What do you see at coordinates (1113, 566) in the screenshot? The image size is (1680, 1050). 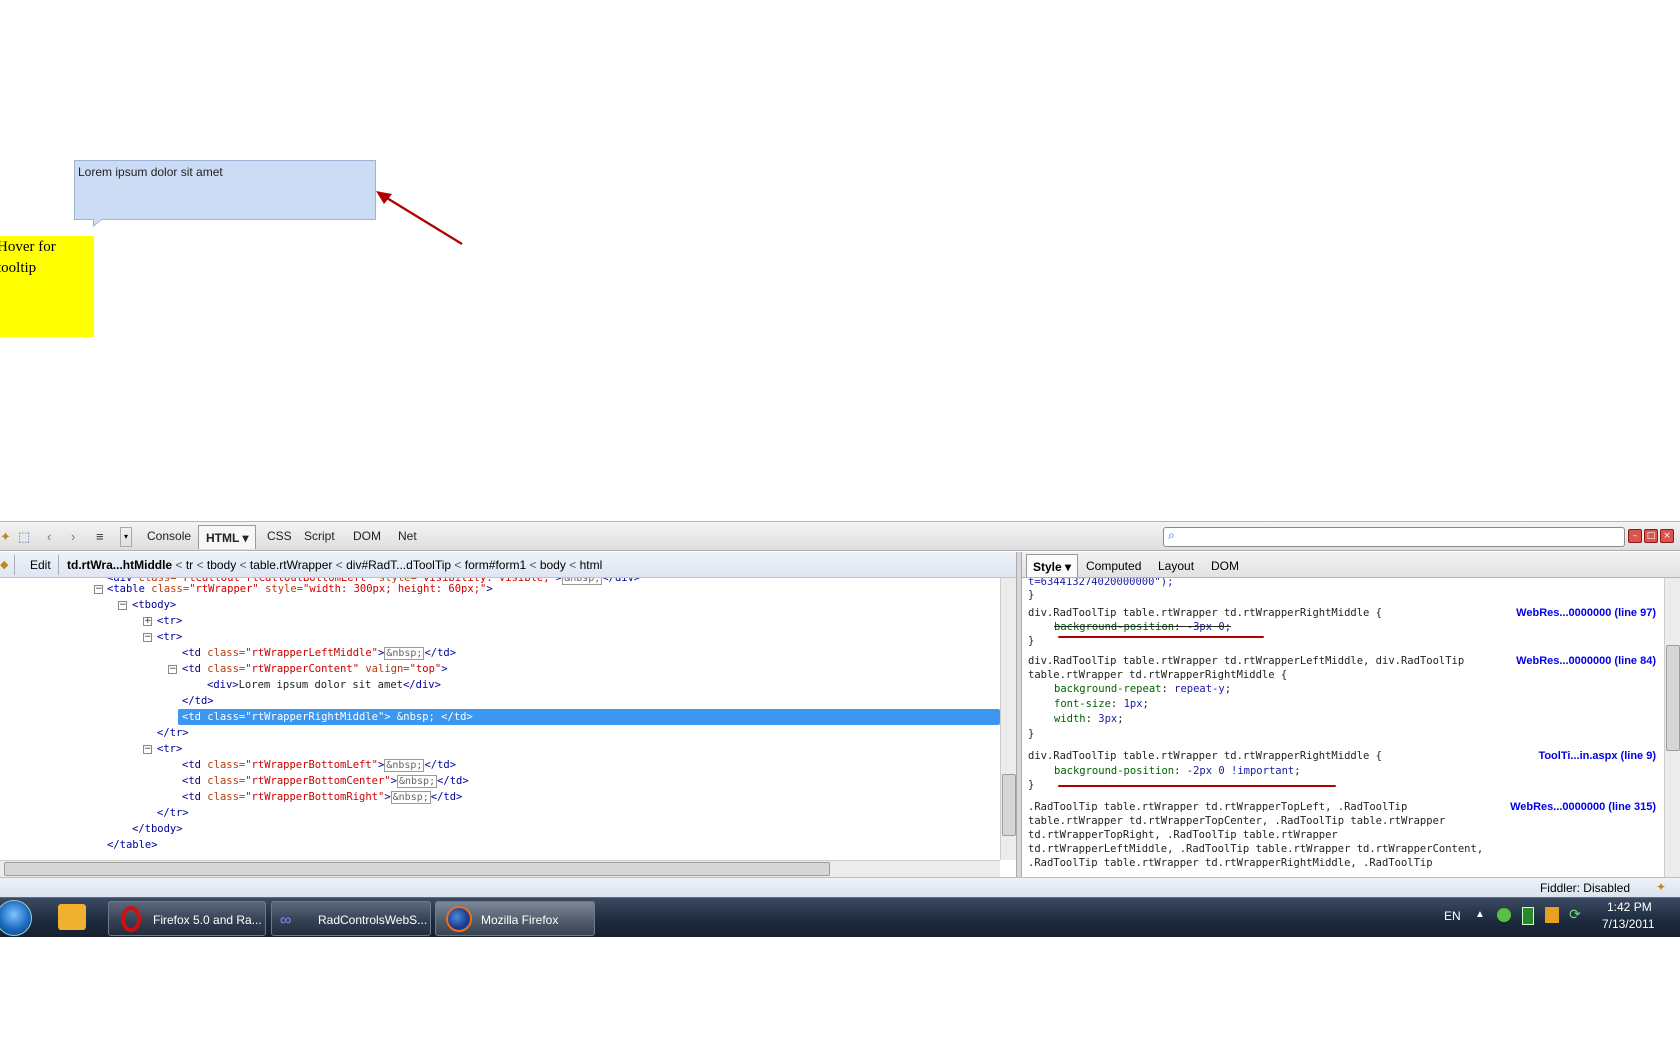 I see `tab-computed: Computed` at bounding box center [1113, 566].